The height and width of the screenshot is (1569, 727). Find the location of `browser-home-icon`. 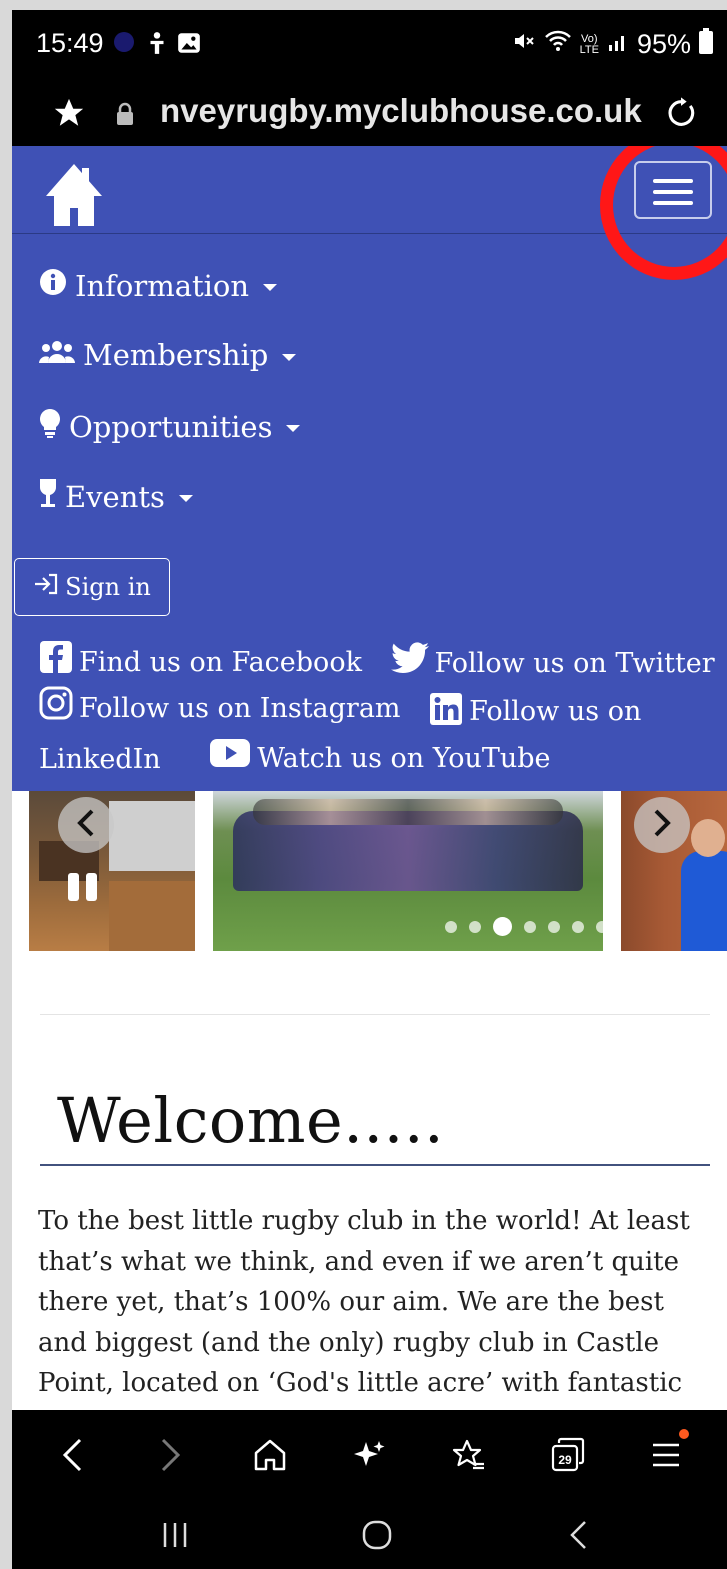

browser-home-icon is located at coordinates (270, 1455).